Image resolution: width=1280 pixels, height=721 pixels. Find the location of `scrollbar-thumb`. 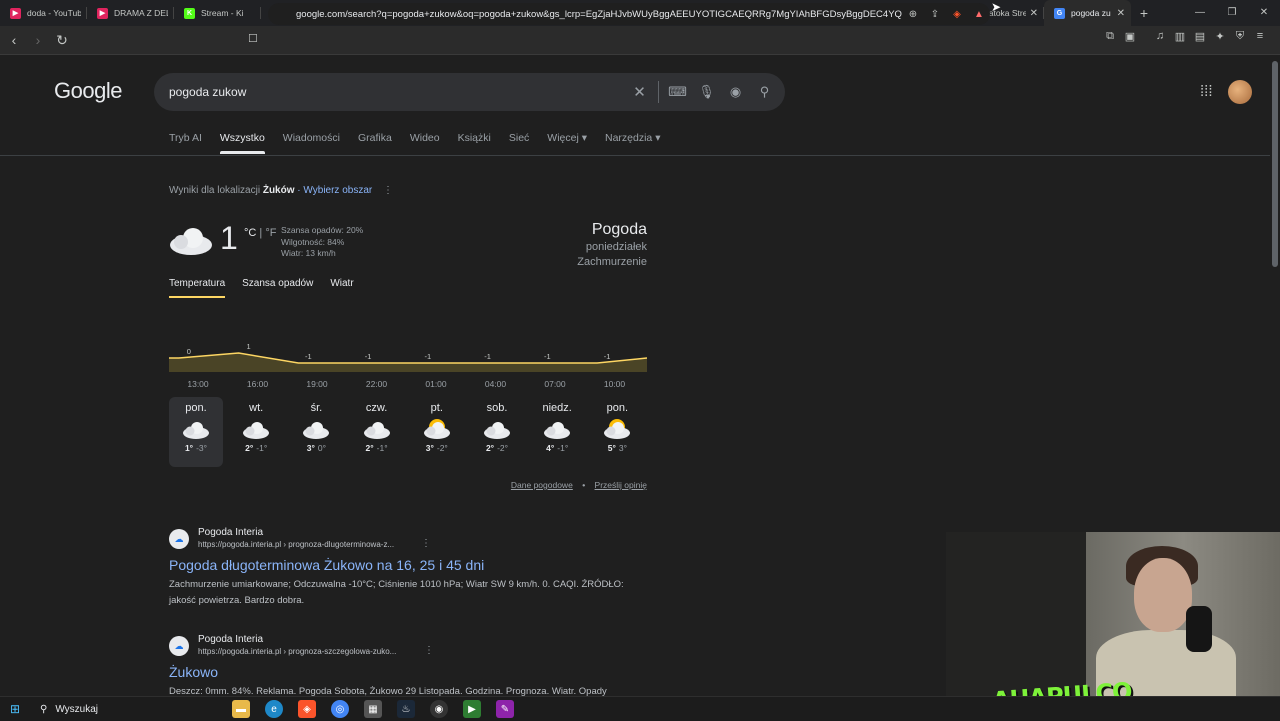

scrollbar-thumb is located at coordinates (1275, 164).